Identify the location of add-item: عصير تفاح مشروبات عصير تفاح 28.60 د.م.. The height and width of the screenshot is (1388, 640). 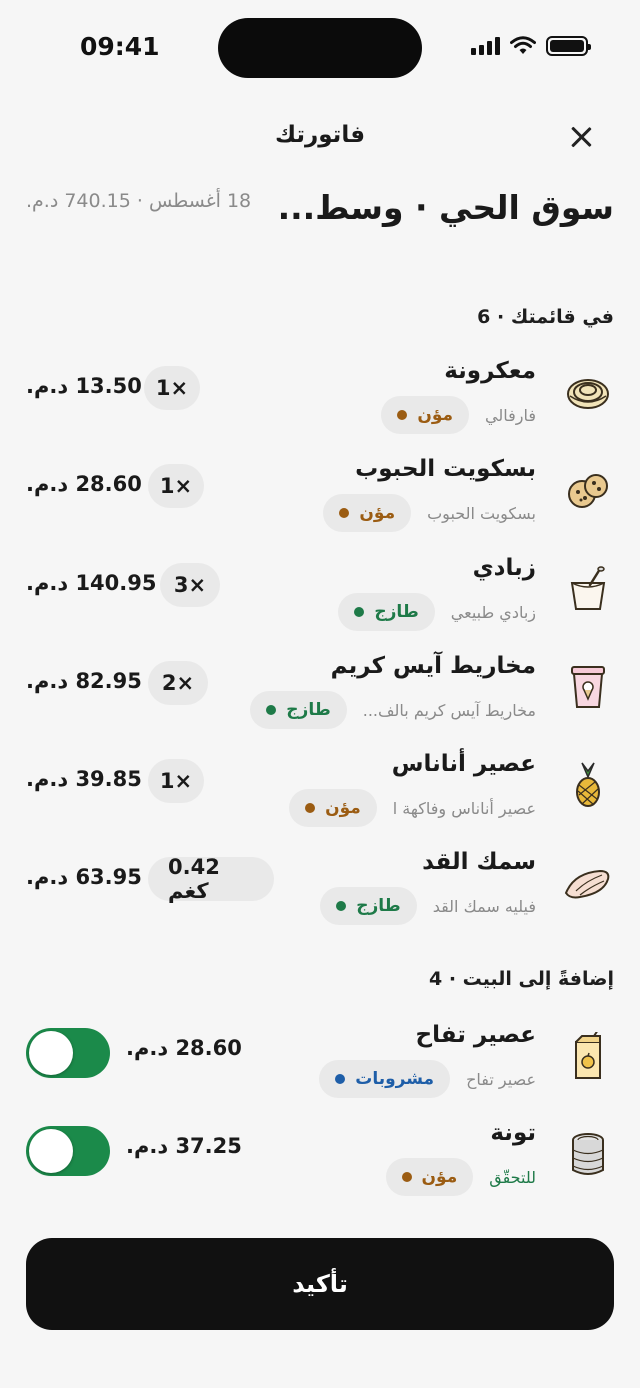
(320, 1067).